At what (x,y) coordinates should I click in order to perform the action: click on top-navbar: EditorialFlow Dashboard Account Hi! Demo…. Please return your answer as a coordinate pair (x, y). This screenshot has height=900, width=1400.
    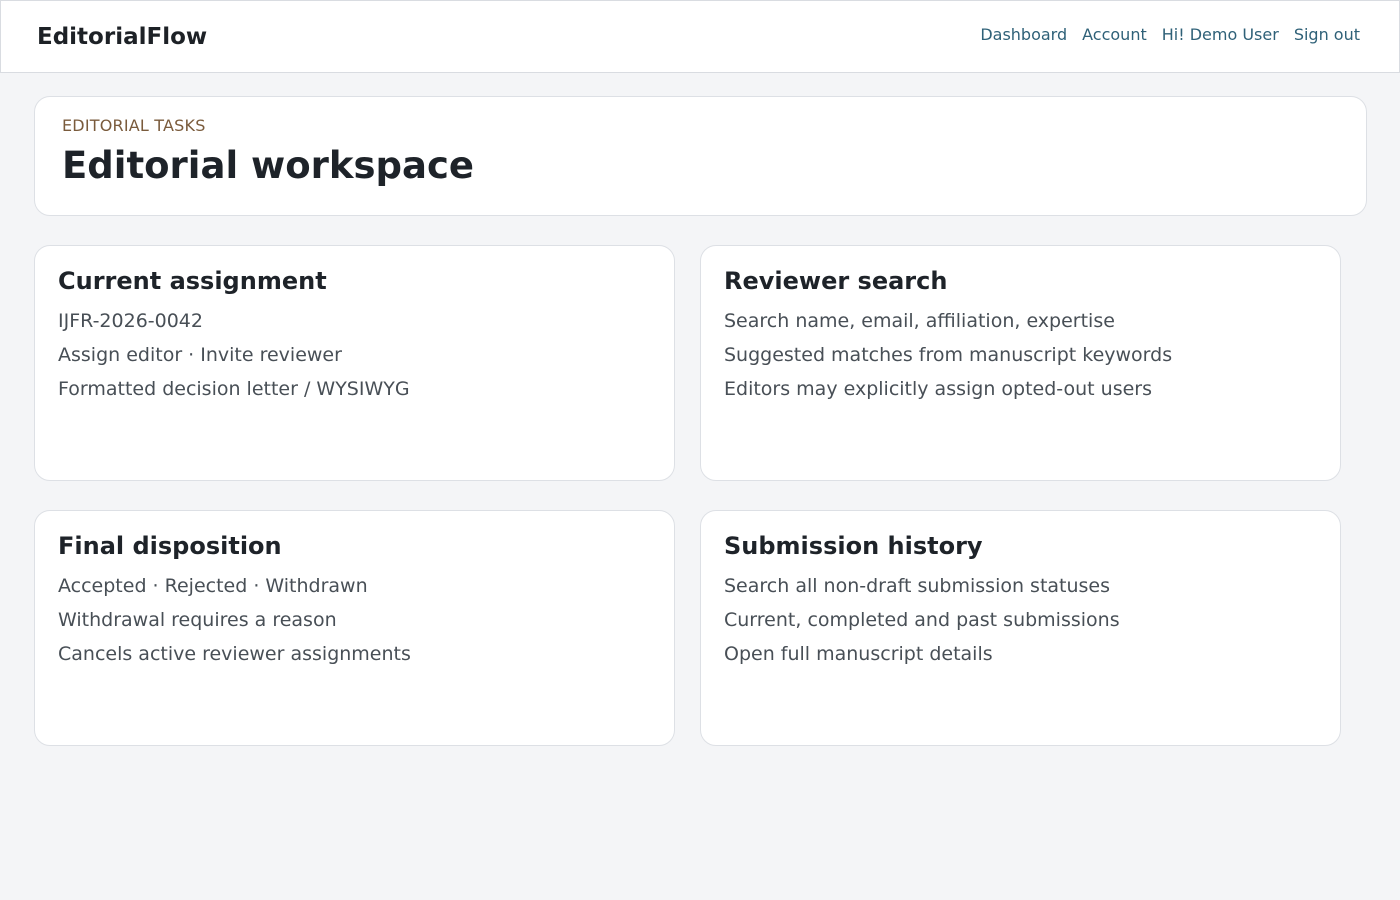
    Looking at the image, I should click on (700, 36).